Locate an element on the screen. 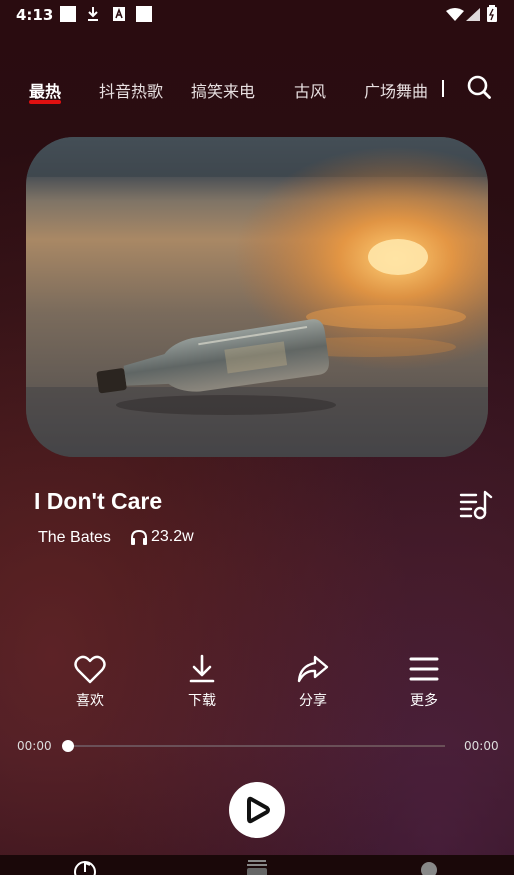  share-button: 分享 is located at coordinates (313, 682).